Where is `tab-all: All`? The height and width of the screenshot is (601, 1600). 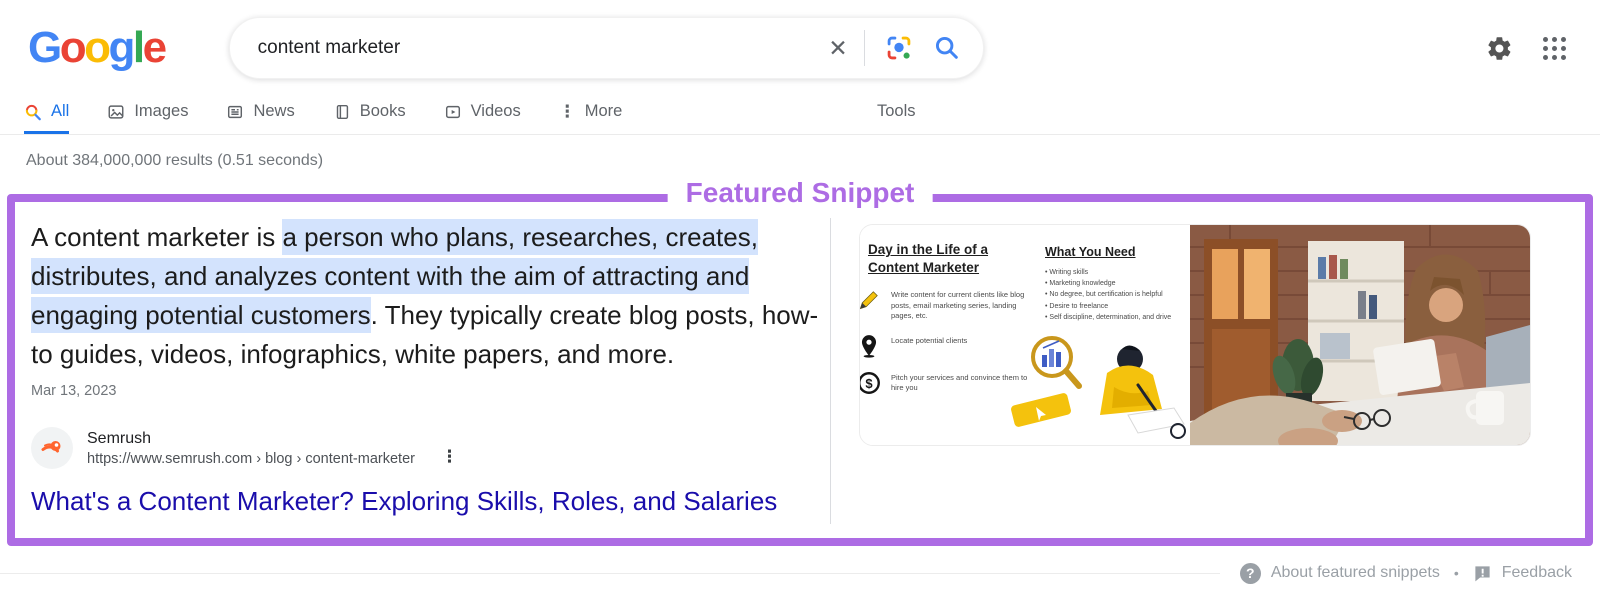
tab-all: All is located at coordinates (47, 118).